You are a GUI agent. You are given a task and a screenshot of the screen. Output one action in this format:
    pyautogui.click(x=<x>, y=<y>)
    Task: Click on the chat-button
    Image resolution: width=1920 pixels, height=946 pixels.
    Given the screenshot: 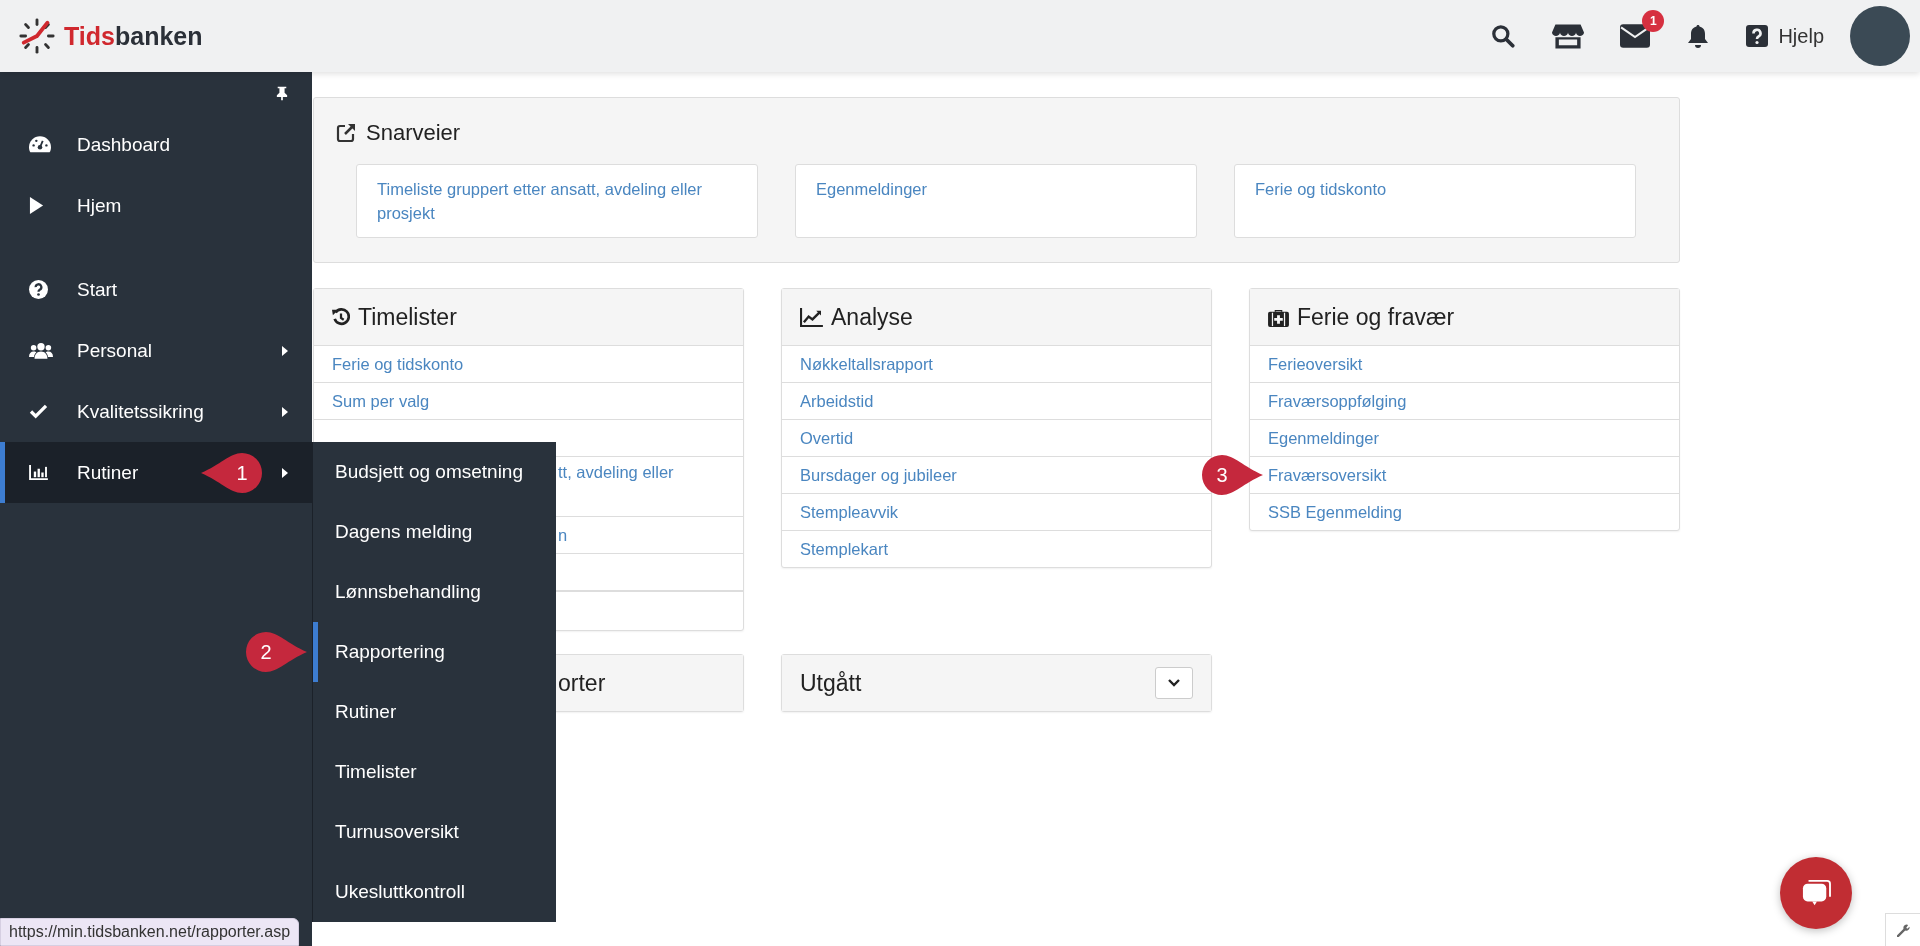 What is the action you would take?
    pyautogui.click(x=1816, y=893)
    